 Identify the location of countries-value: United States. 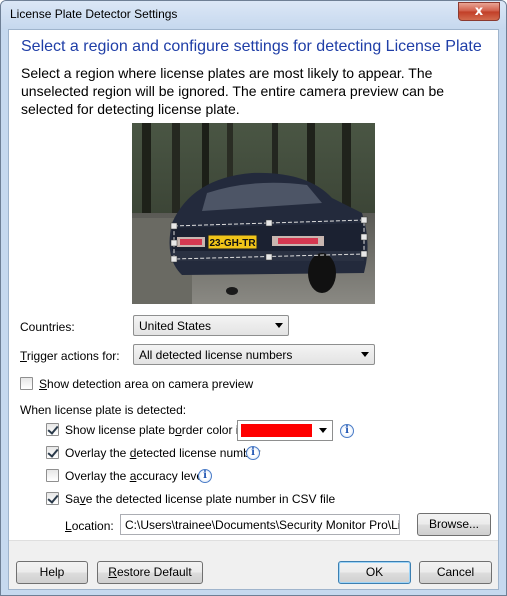
(175, 326).